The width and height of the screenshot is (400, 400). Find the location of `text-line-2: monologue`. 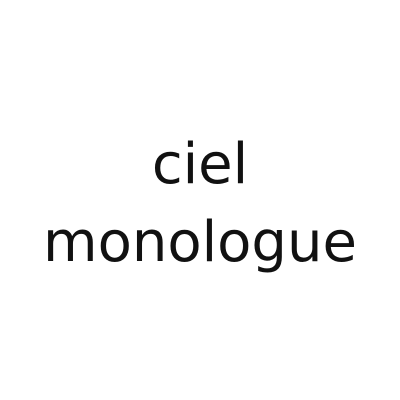

text-line-2: monologue is located at coordinates (200, 242).